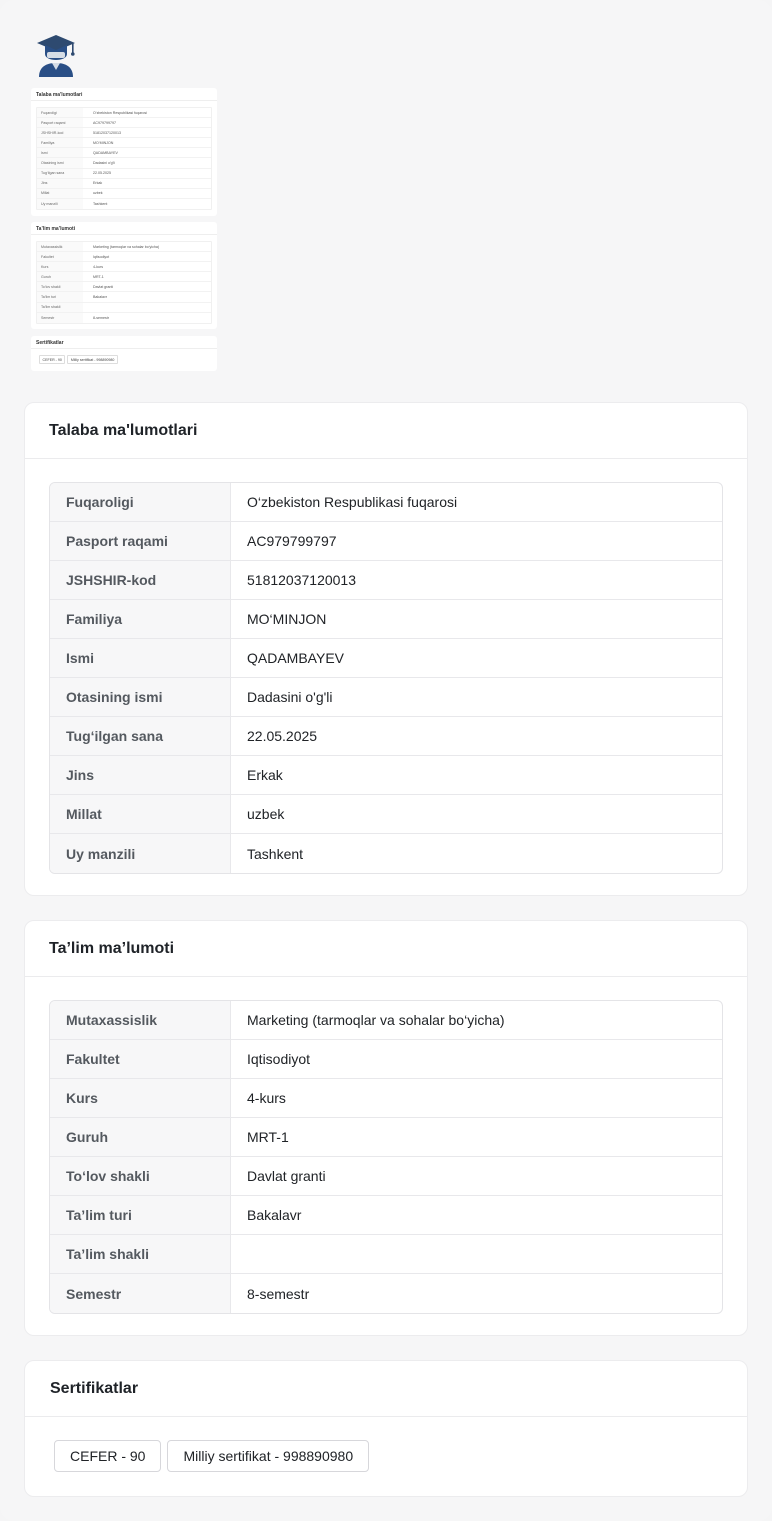 This screenshot has width=772, height=1521. What do you see at coordinates (140, 1020) in the screenshot?
I see `row-label: Mutaxassislik` at bounding box center [140, 1020].